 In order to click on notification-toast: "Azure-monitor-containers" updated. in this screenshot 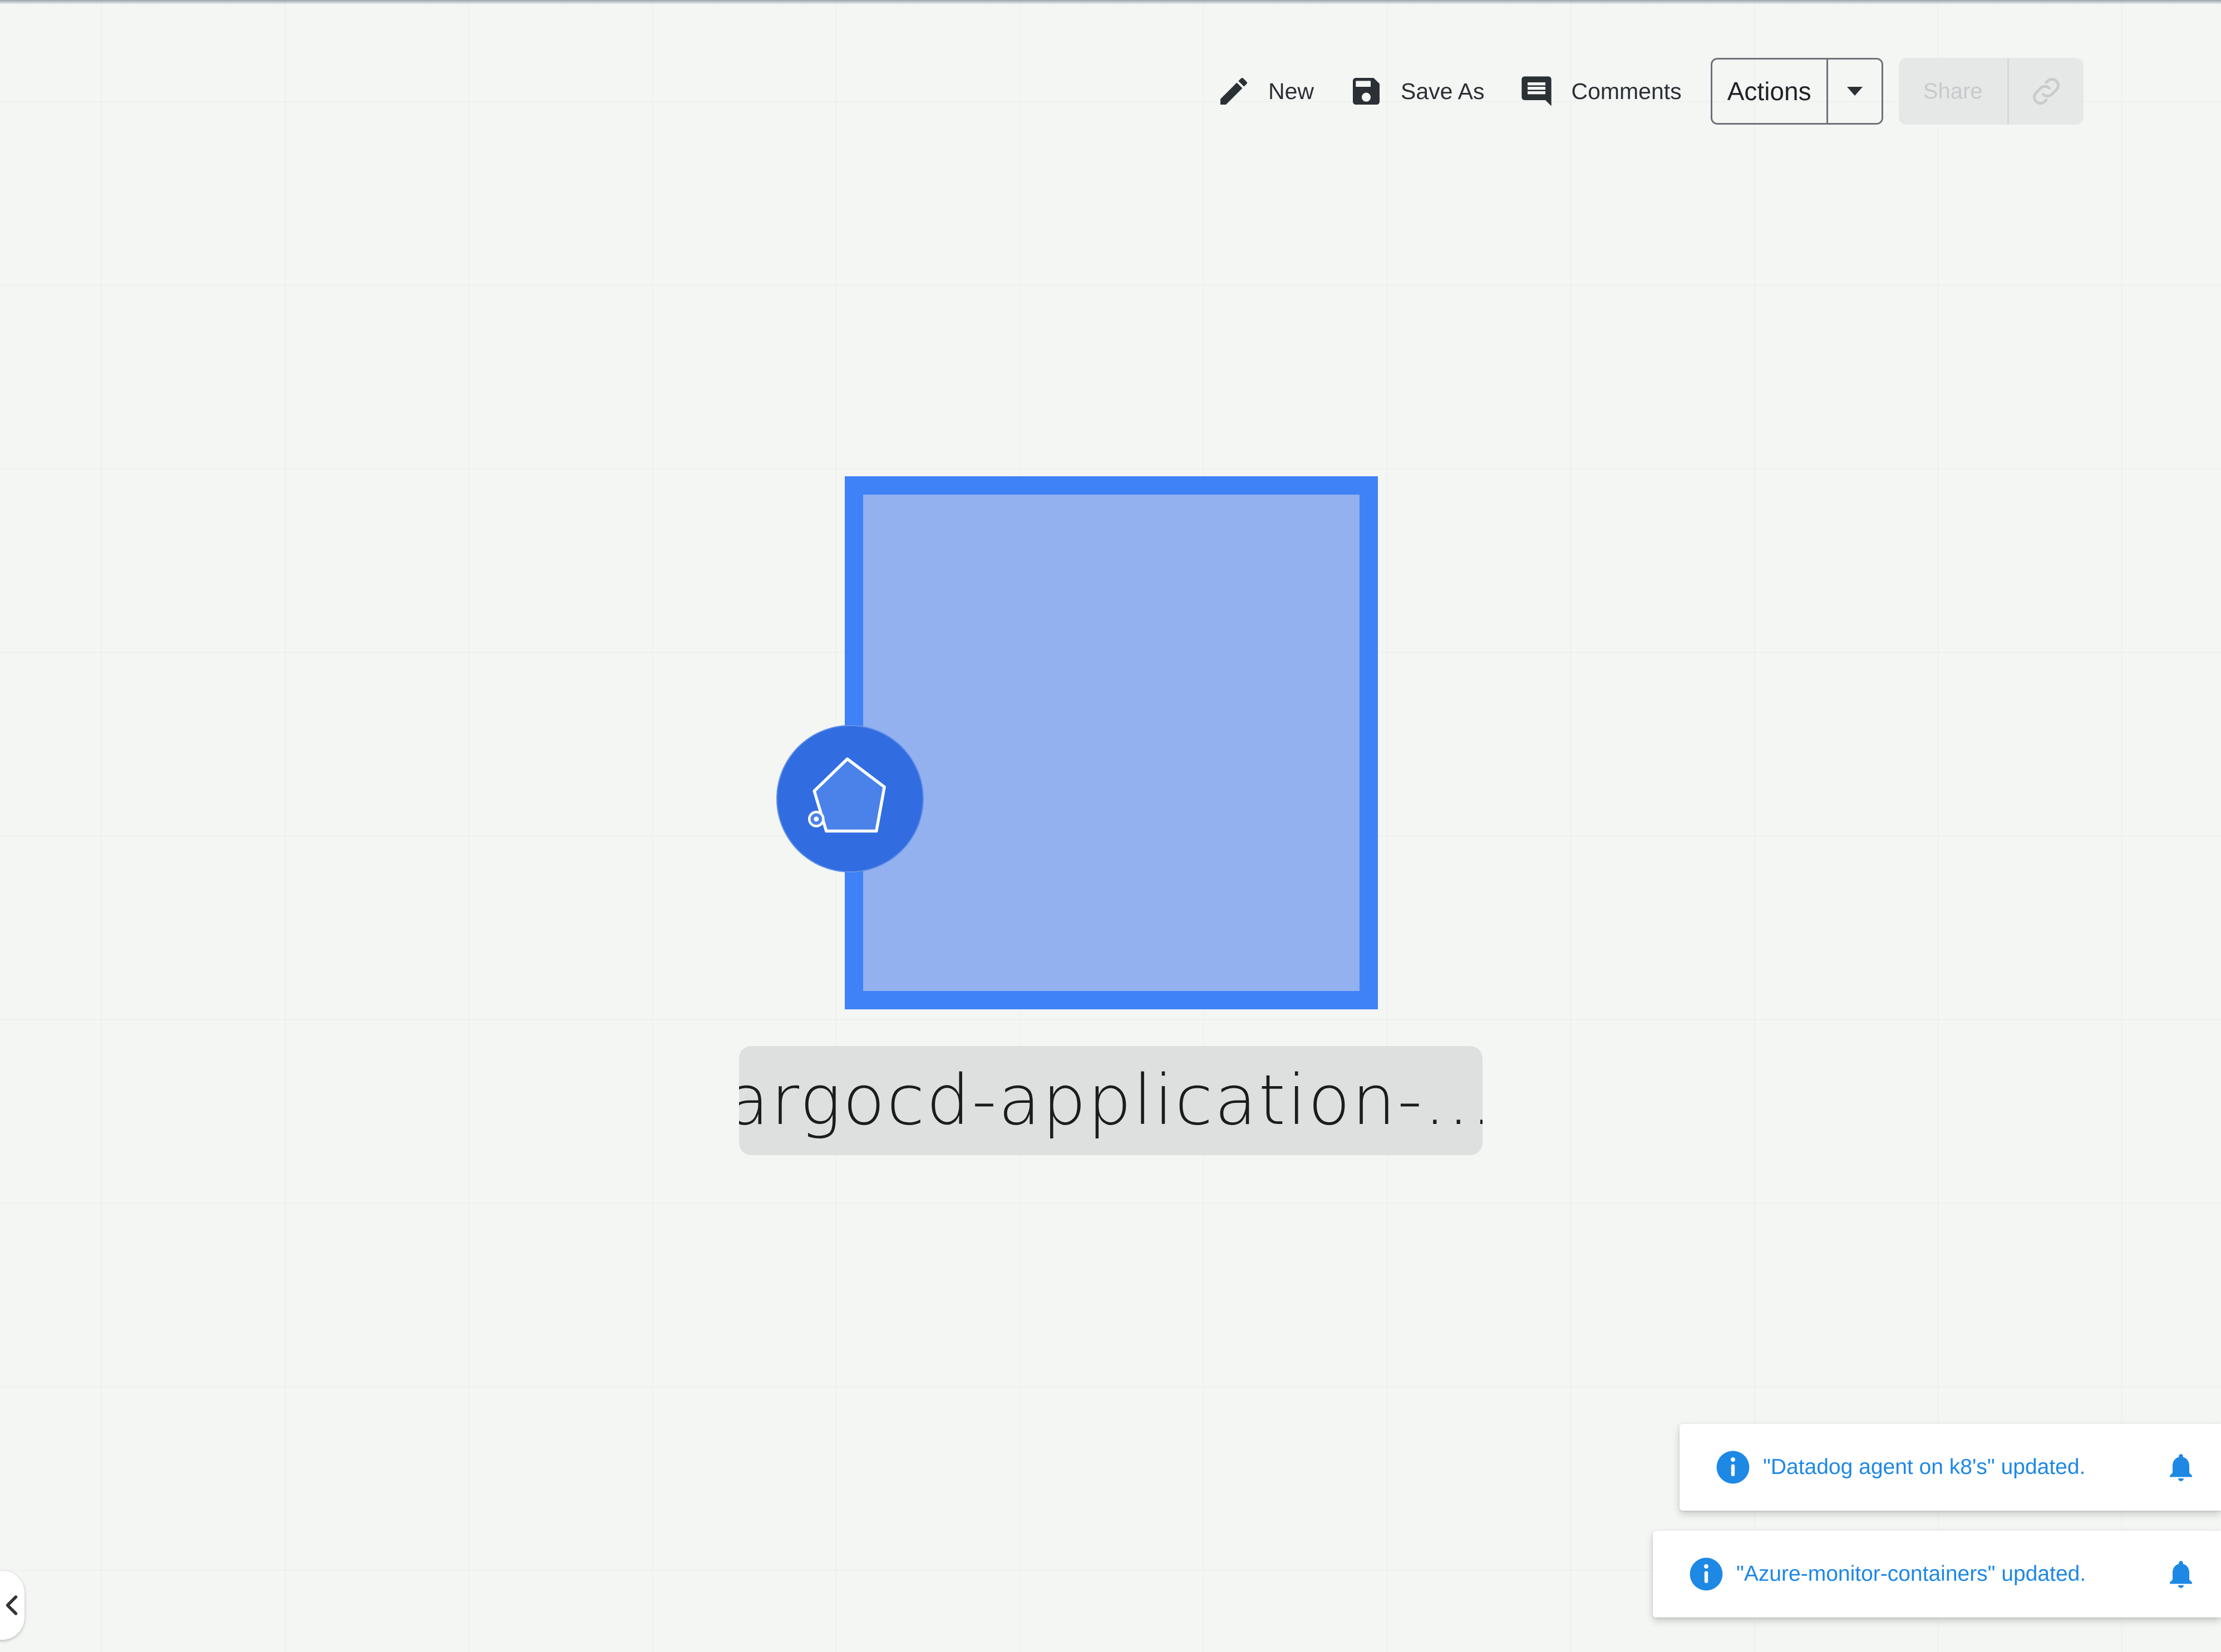, I will do `click(1937, 1574)`.